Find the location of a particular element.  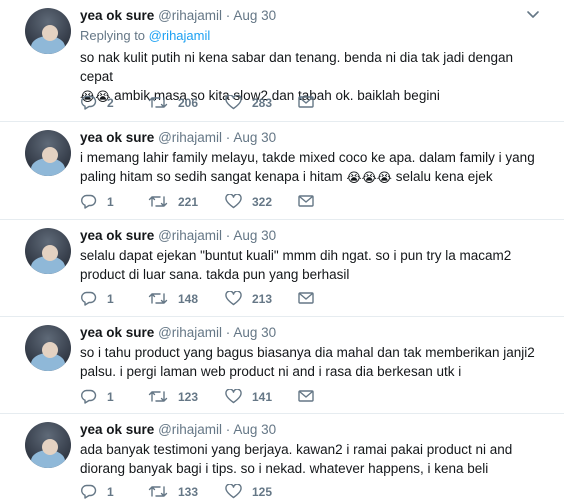

like-button: 125 is located at coordinates (248, 491).